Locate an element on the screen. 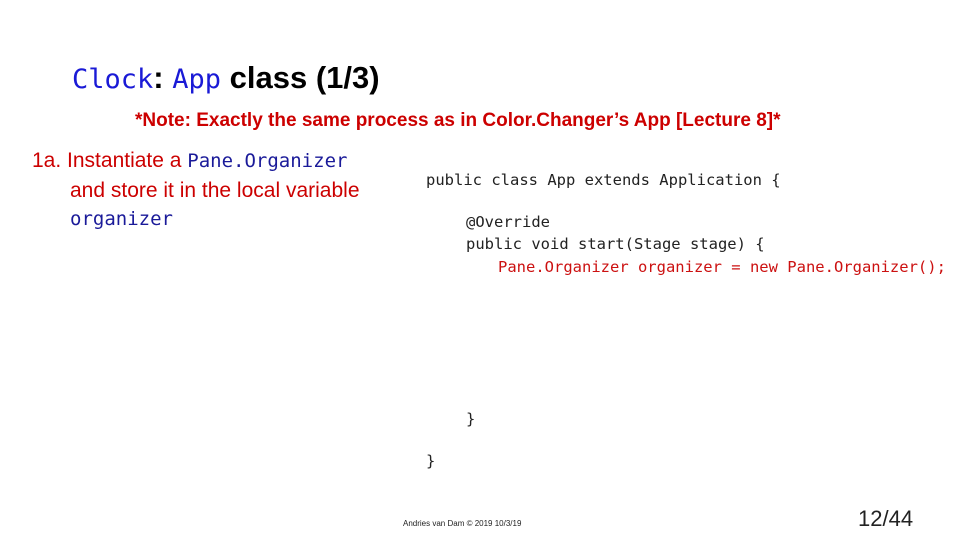 This screenshot has width=960, height=540. title-suffix: class (1/3) is located at coordinates (300, 77).